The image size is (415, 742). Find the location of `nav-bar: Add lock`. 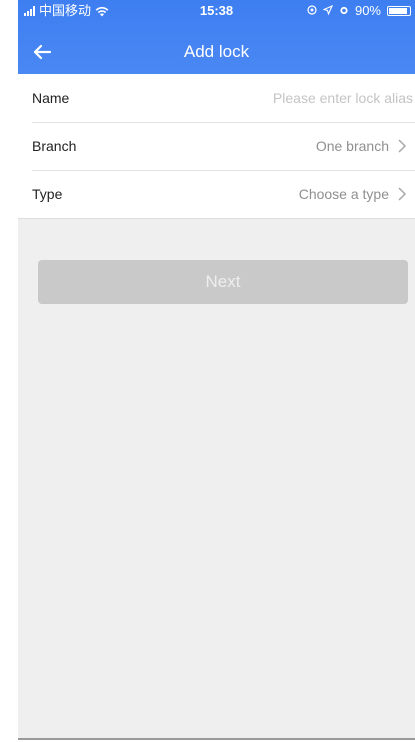

nav-bar: Add lock is located at coordinates (216, 52).